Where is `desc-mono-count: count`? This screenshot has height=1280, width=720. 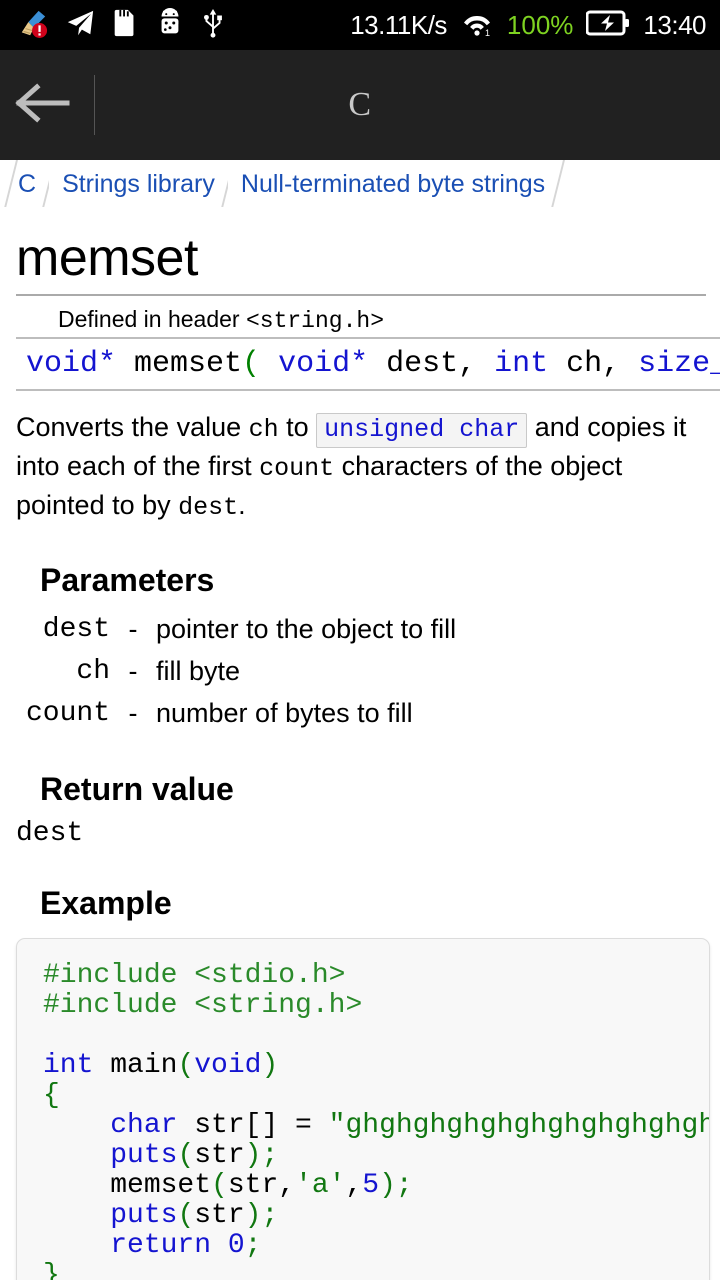
desc-mono-count: count is located at coordinates (297, 468).